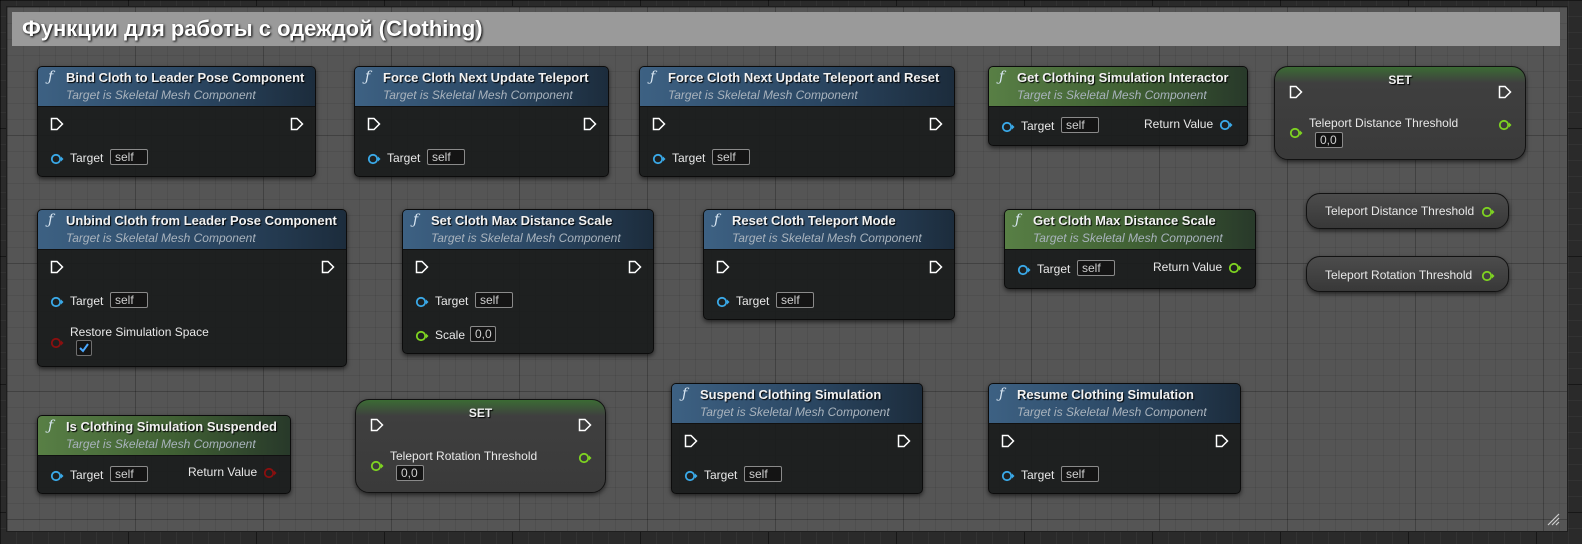  I want to click on scale-field: 0,0, so click(483, 334).